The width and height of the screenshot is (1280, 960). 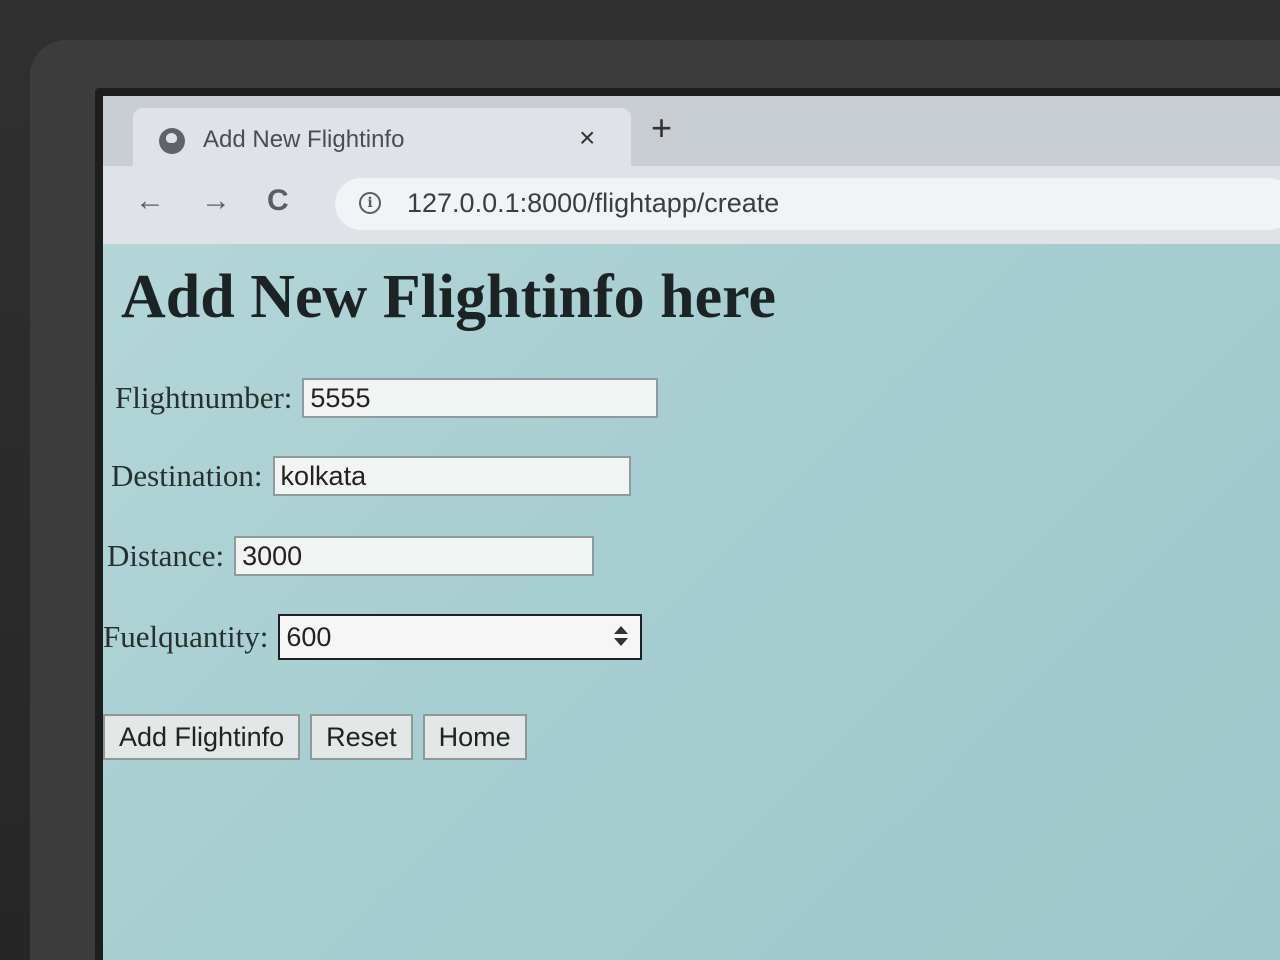 What do you see at coordinates (278, 201) in the screenshot?
I see `reload-icon: C` at bounding box center [278, 201].